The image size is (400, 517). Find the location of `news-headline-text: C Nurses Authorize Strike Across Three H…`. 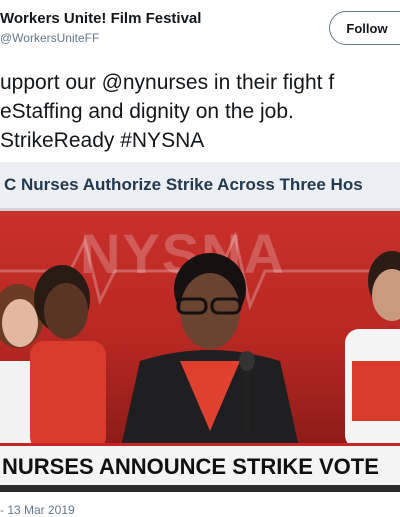

news-headline-text: C Nurses Authorize Strike Across Three H… is located at coordinates (183, 184).